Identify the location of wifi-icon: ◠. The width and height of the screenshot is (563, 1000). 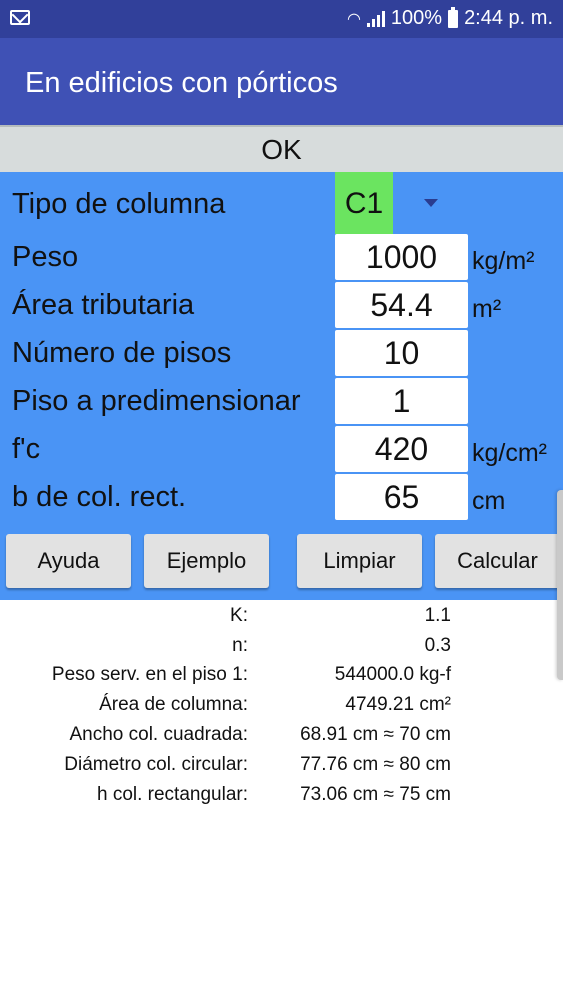
(353, 19).